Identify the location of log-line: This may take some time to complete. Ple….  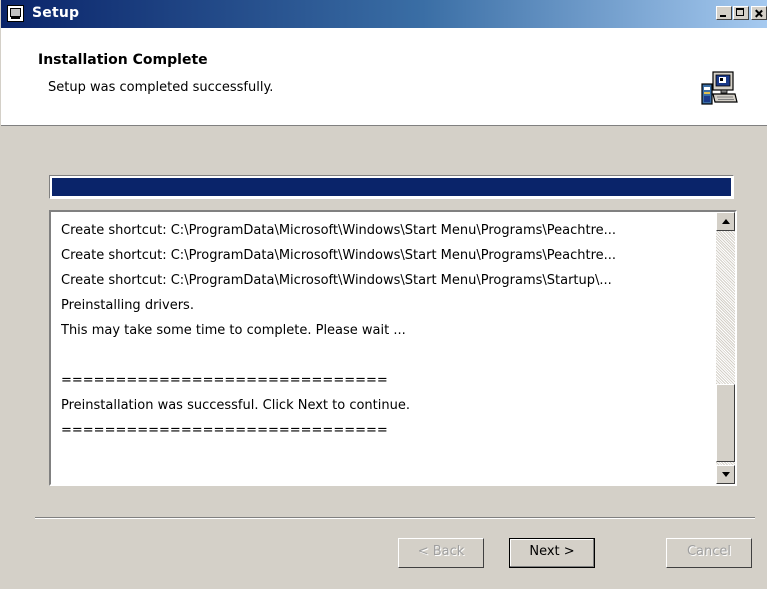
(233, 330).